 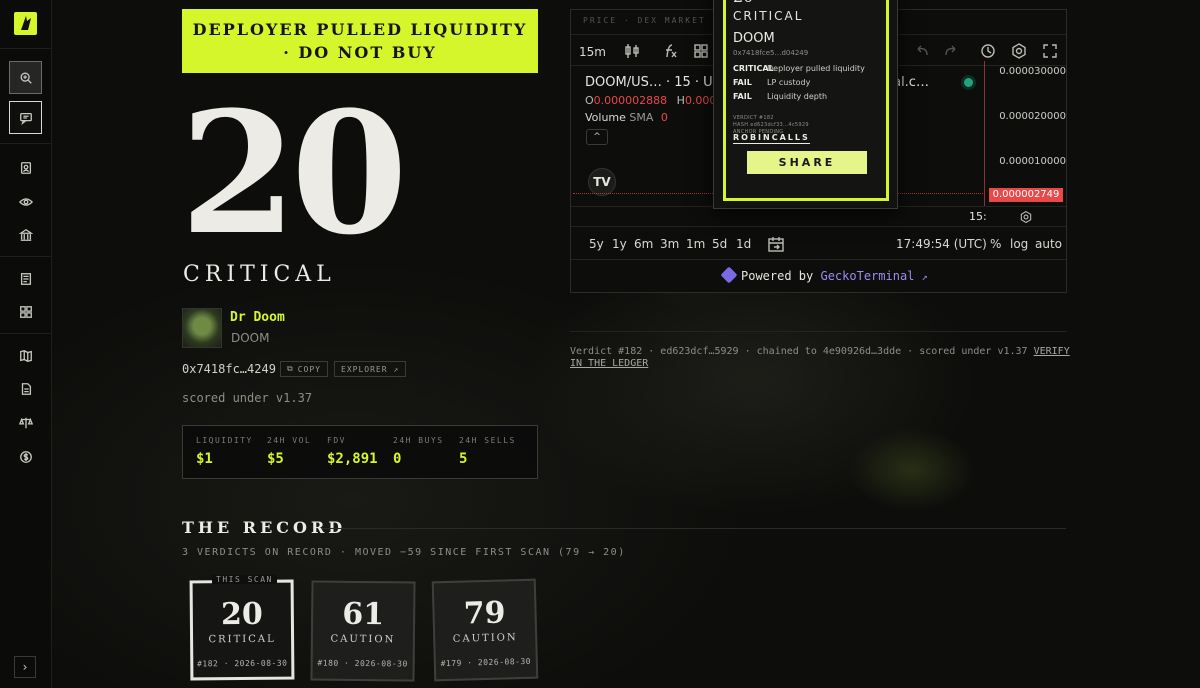 What do you see at coordinates (242, 630) in the screenshot?
I see `verdict-card-current: 20 CRITICAL #182 · 2026-08-30` at bounding box center [242, 630].